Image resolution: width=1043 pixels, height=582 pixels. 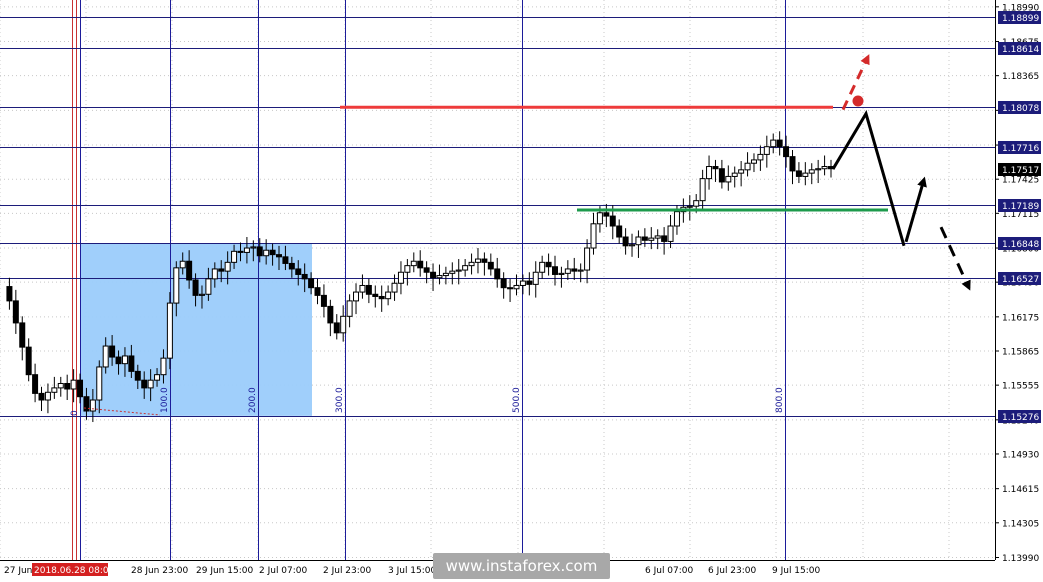 I want to click on x-label-8: 6 Jul 23:00, so click(x=732, y=571).